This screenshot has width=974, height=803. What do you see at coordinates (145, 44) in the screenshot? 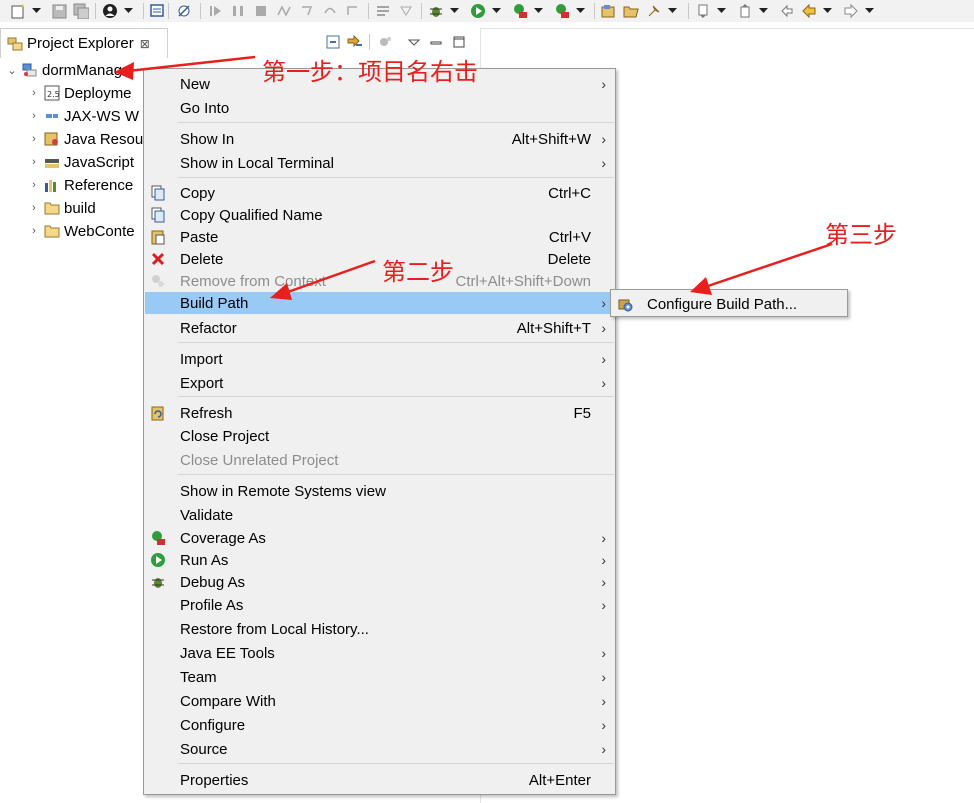
I see `close-tab-icon: ⊠` at bounding box center [145, 44].